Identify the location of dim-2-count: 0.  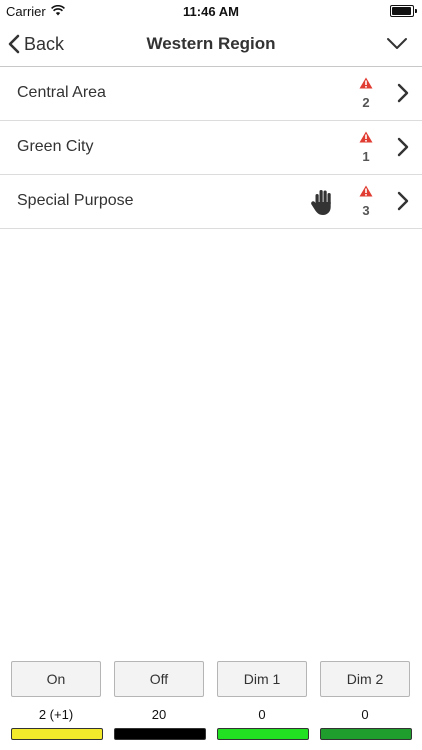
(365, 714).